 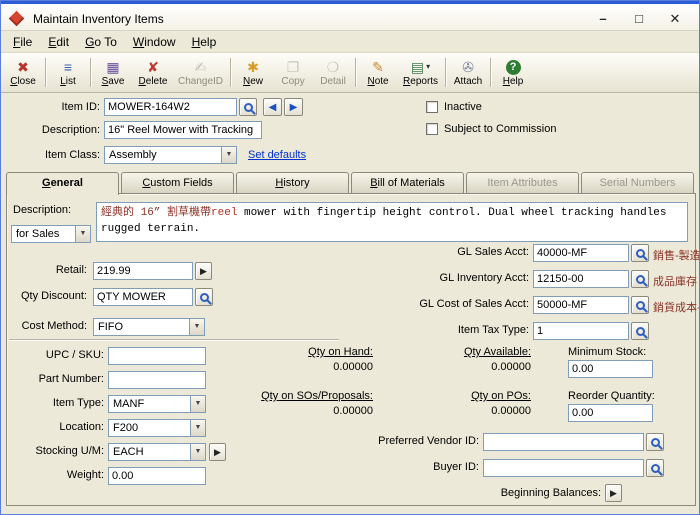 I want to click on close-label: Close, so click(x=23, y=81).